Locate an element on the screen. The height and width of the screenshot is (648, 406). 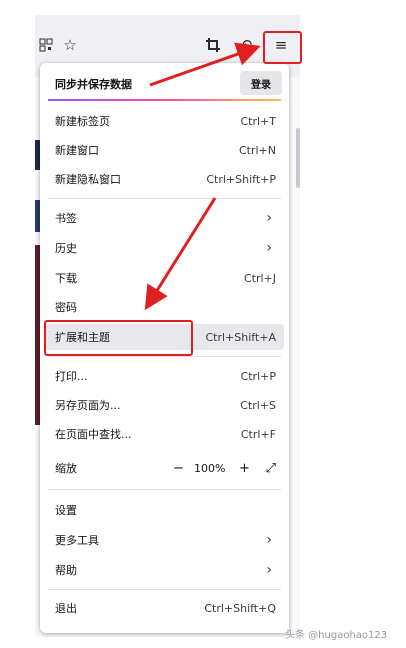
annotation-arrow-to-menu is located at coordinates (205, 64).